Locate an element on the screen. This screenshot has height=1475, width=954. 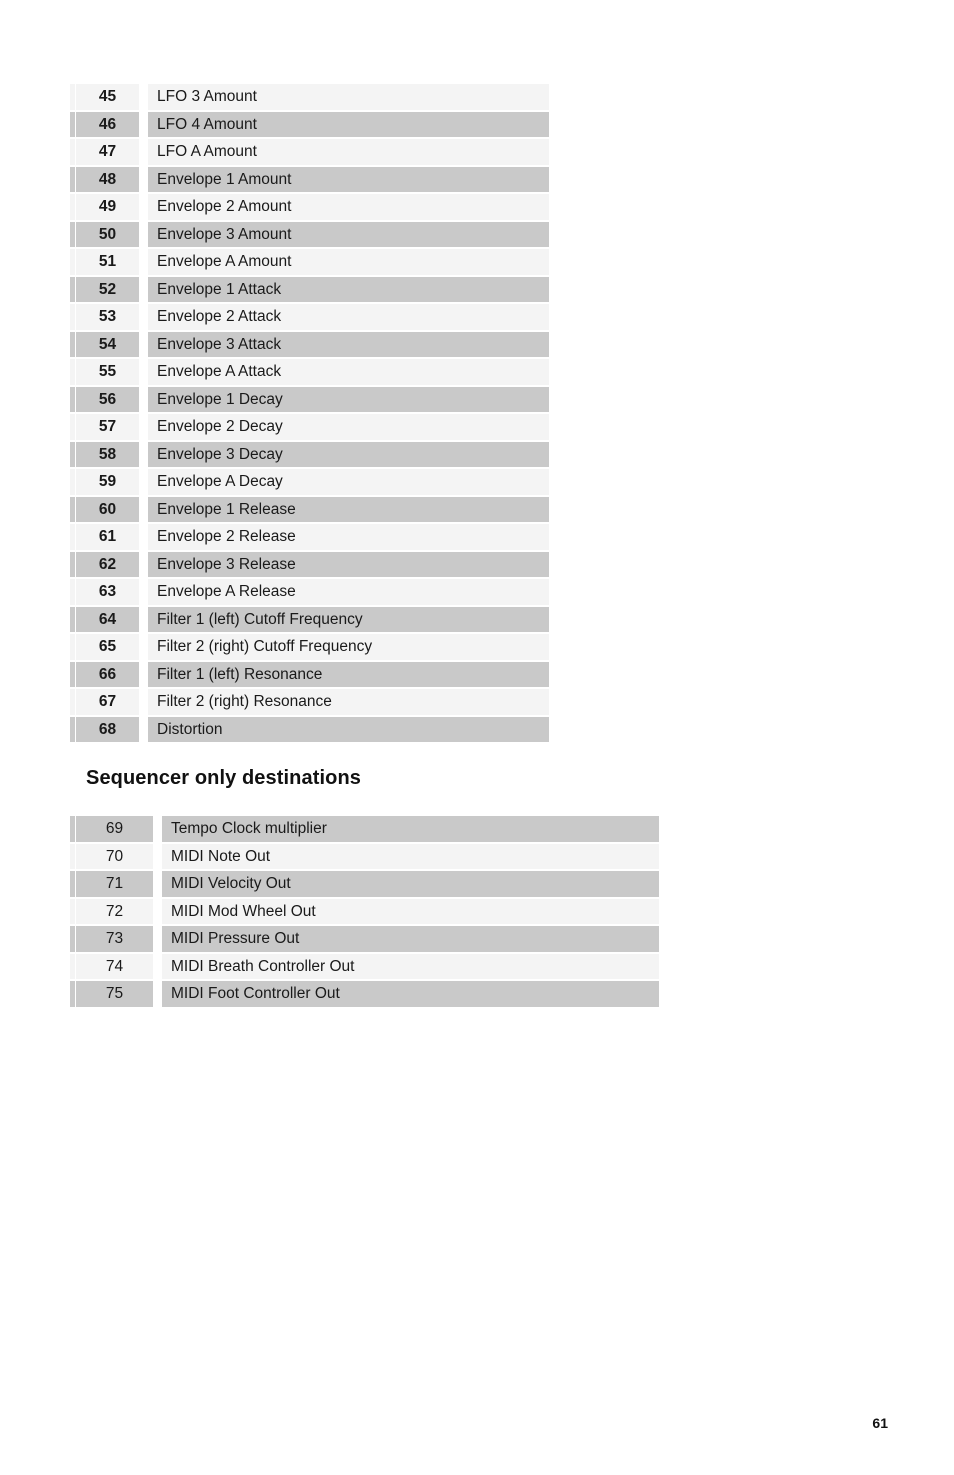
table-row: 74 MIDI Breath Controller Out is located at coordinates (364, 967).